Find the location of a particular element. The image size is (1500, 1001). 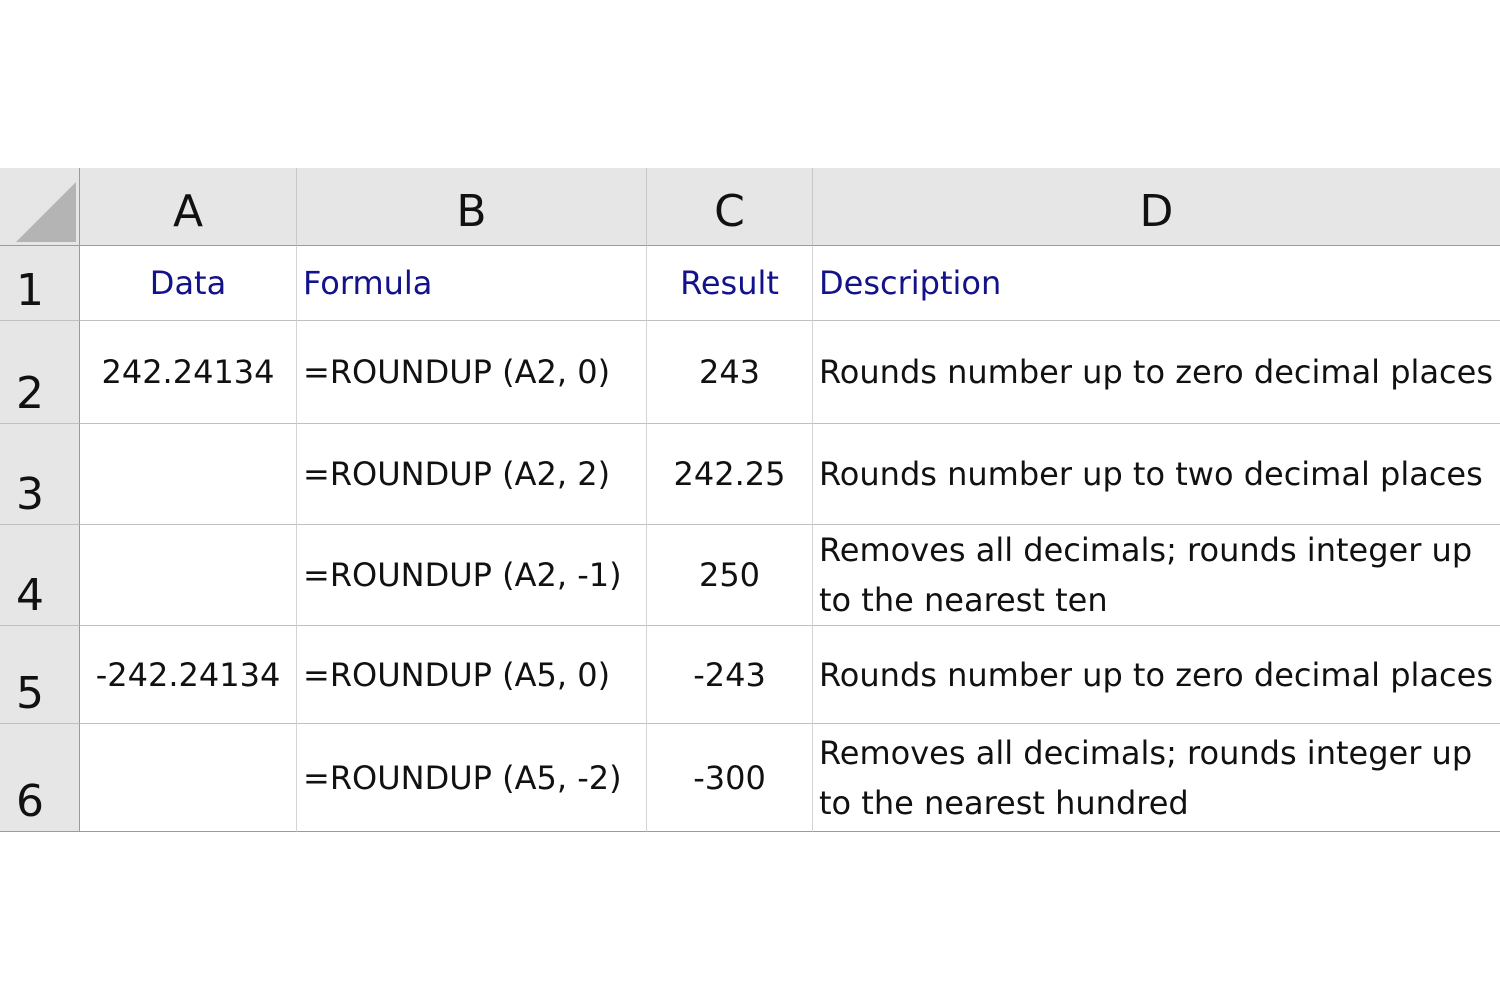

cell-b6: =ROUNDUP (A5, -2) is located at coordinates (472, 778).